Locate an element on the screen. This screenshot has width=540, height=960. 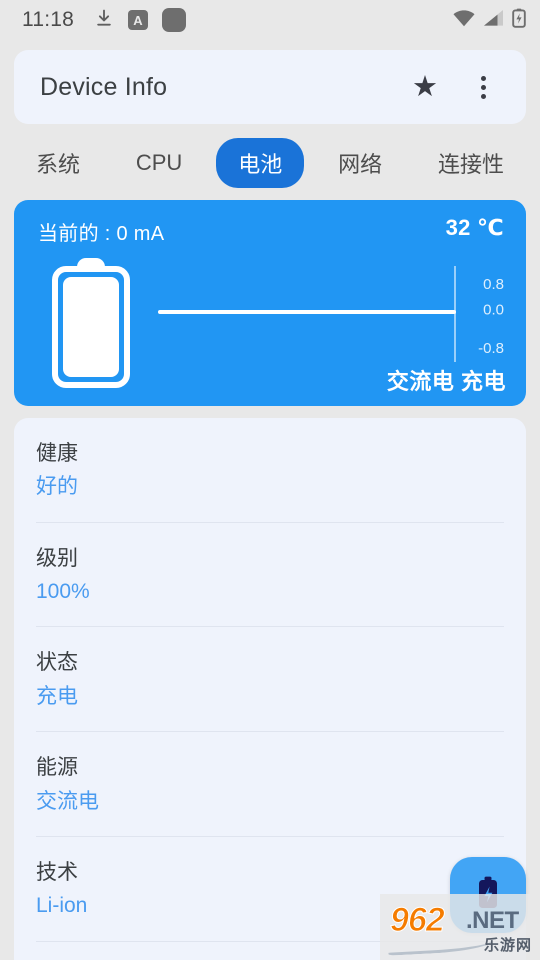
tab-network: 网络 is located at coordinates (360, 163).